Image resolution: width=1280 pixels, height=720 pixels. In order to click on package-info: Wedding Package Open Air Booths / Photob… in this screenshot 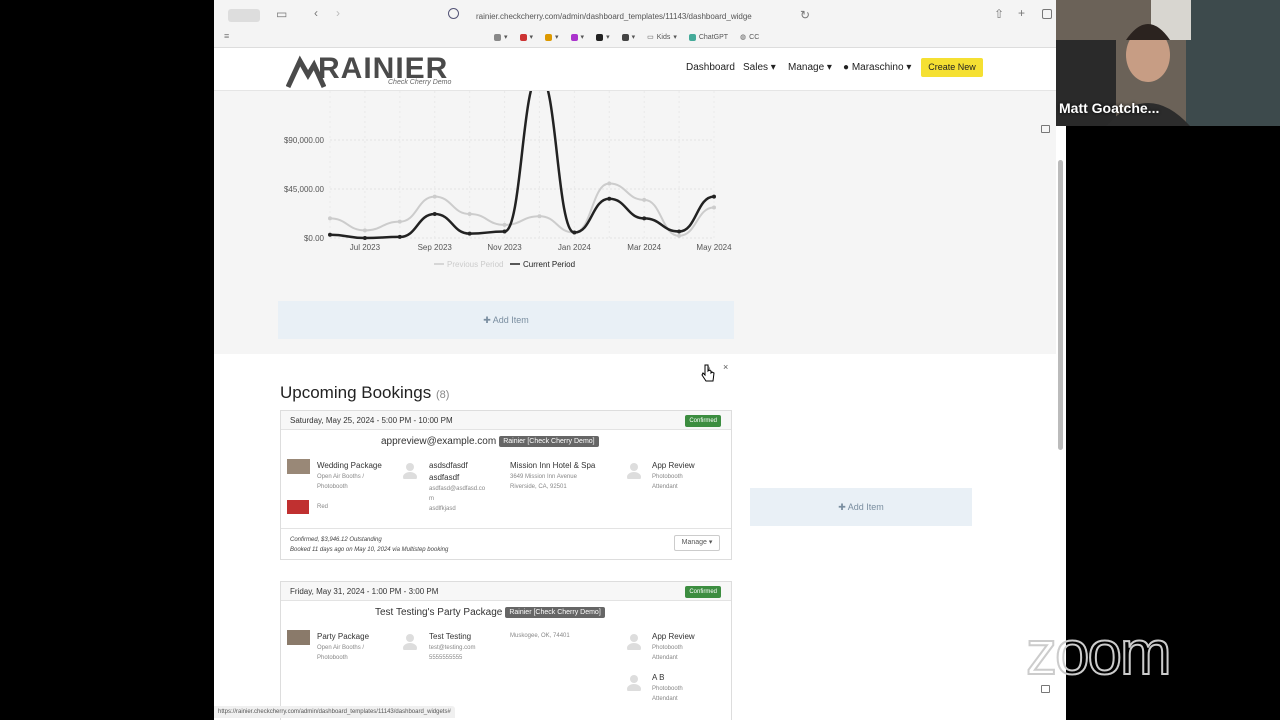, I will do `click(349, 476)`.